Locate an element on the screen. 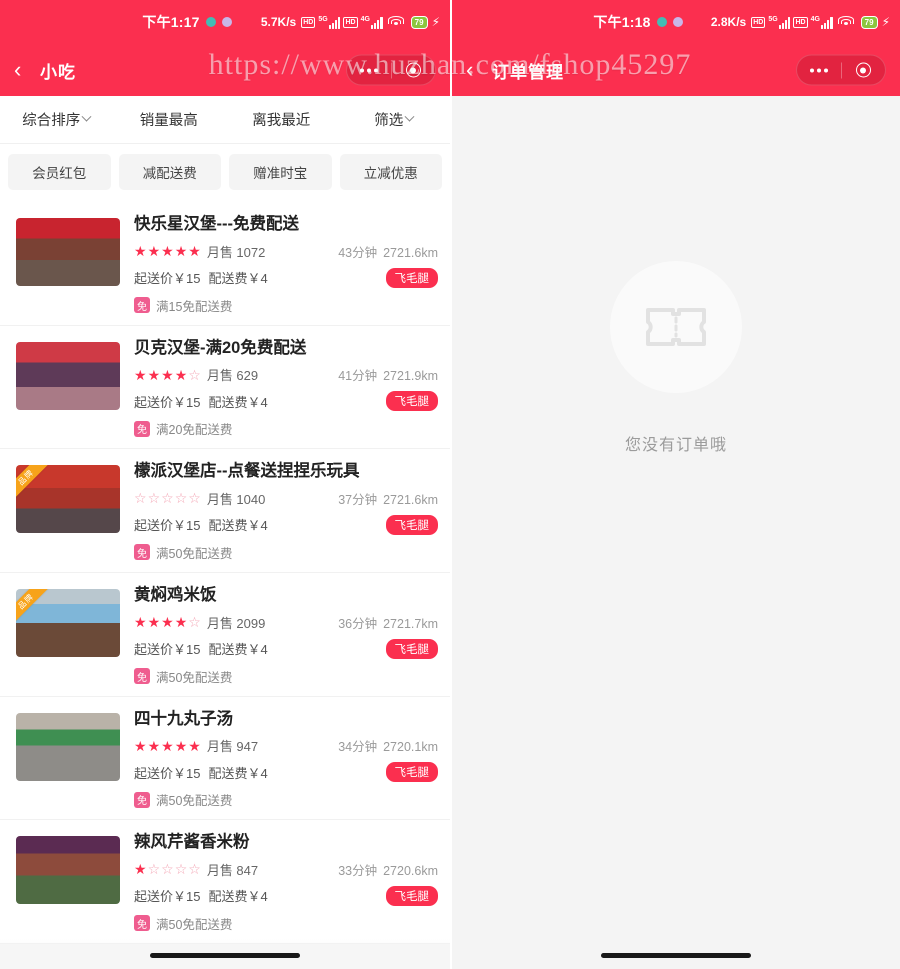 Image resolution: width=900 pixels, height=969 pixels. hd-icon-2: HD is located at coordinates (350, 22).